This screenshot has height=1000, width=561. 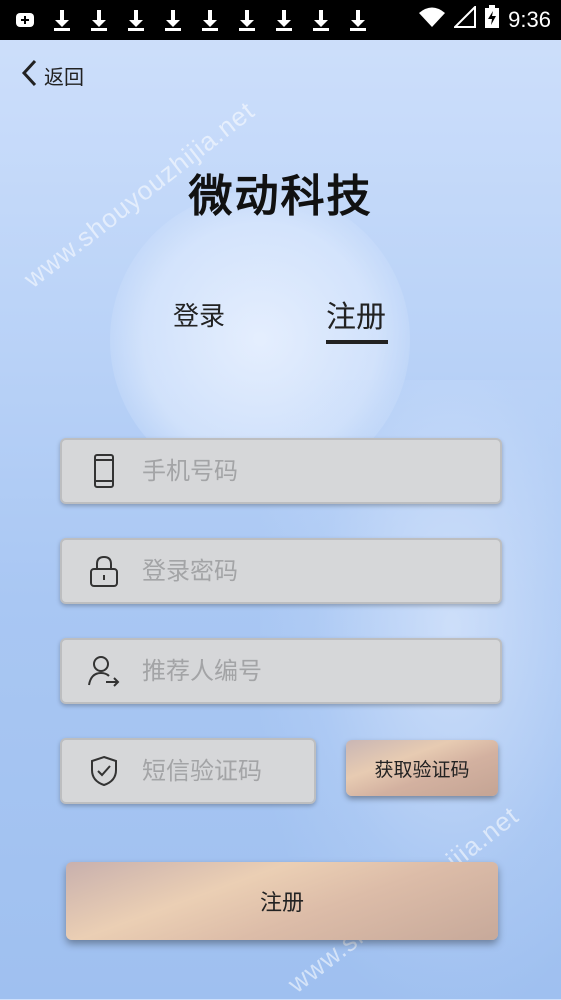 I want to click on referrer-input, so click(x=292, y=671).